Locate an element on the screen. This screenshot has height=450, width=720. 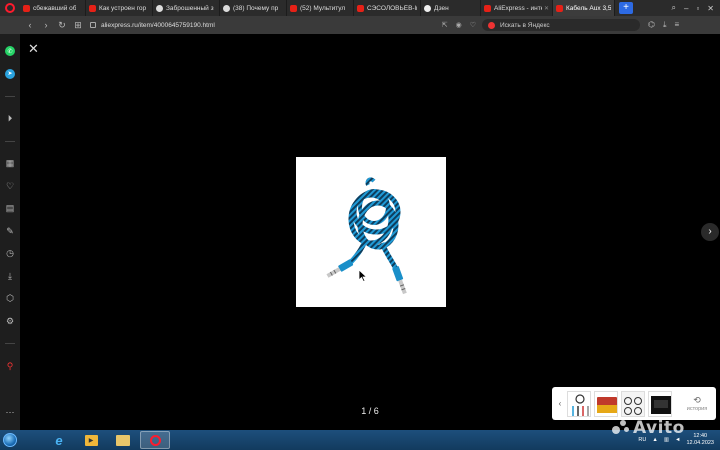
tab-3: Заброшенный з is located at coordinates (186, 8).